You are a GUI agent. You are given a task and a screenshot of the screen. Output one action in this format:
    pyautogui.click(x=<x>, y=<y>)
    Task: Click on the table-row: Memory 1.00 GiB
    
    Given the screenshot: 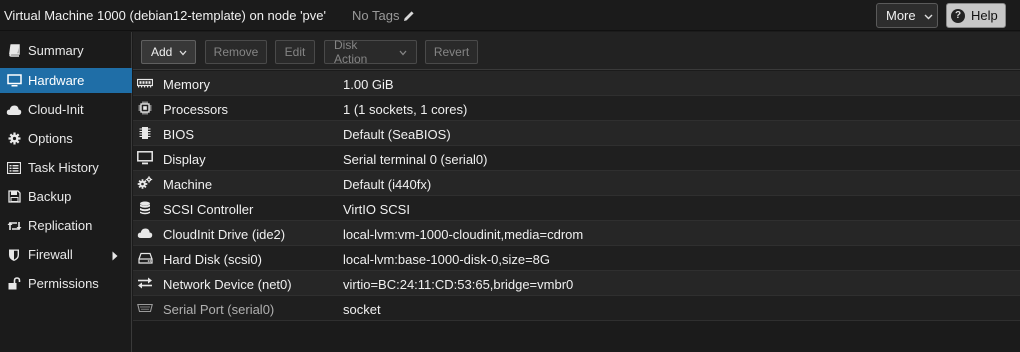 What is the action you would take?
    pyautogui.click(x=576, y=83)
    